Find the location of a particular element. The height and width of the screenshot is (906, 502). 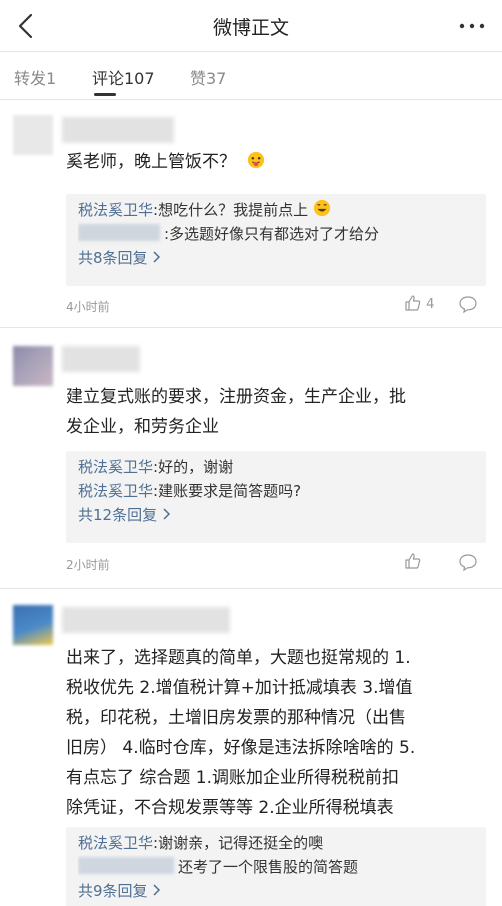

tab-bar: 转发1 评论107 赞37 is located at coordinates (251, 76).